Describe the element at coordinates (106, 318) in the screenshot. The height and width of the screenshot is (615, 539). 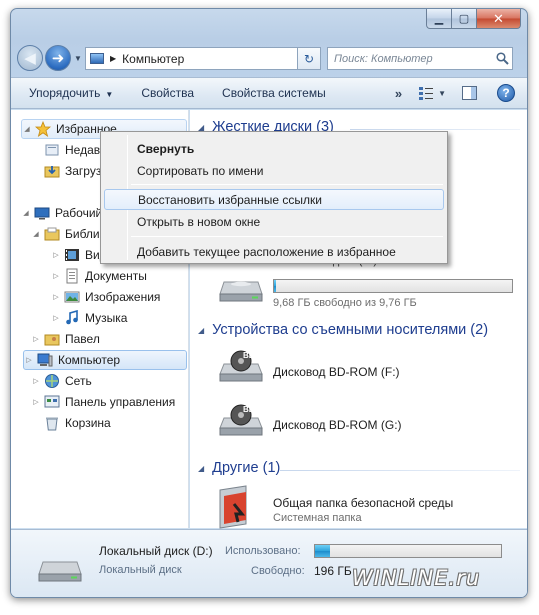
I see `nav-music-label: Музыка` at that location.